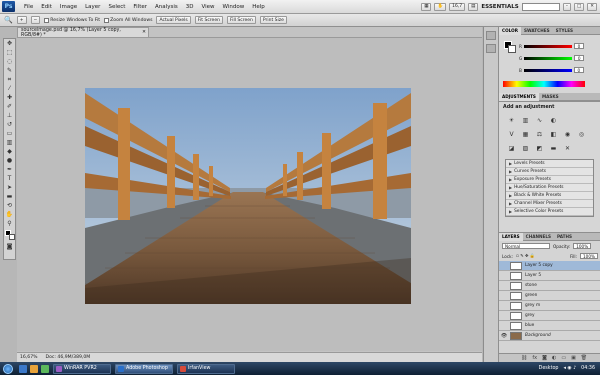 This screenshot has width=600, height=375. I want to click on list-item: ▶ Hue/Saturation Presets, so click(549, 188).